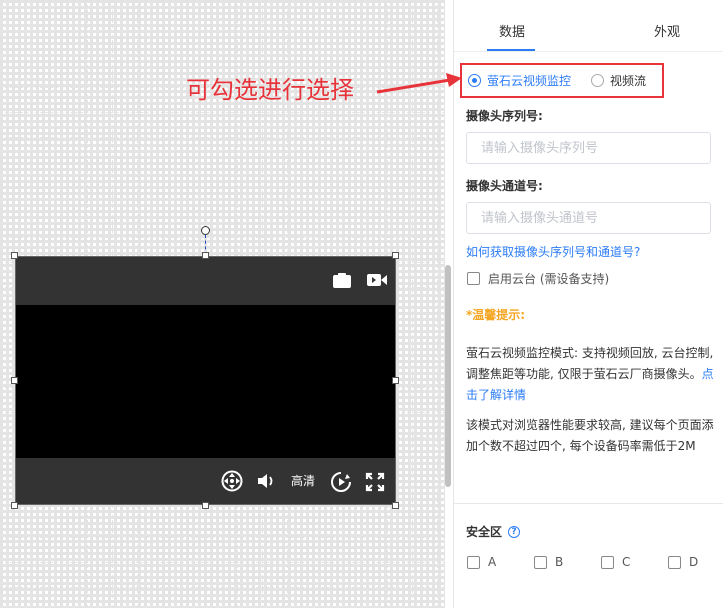 The image size is (723, 608). What do you see at coordinates (395, 380) in the screenshot?
I see `resize-handle-e` at bounding box center [395, 380].